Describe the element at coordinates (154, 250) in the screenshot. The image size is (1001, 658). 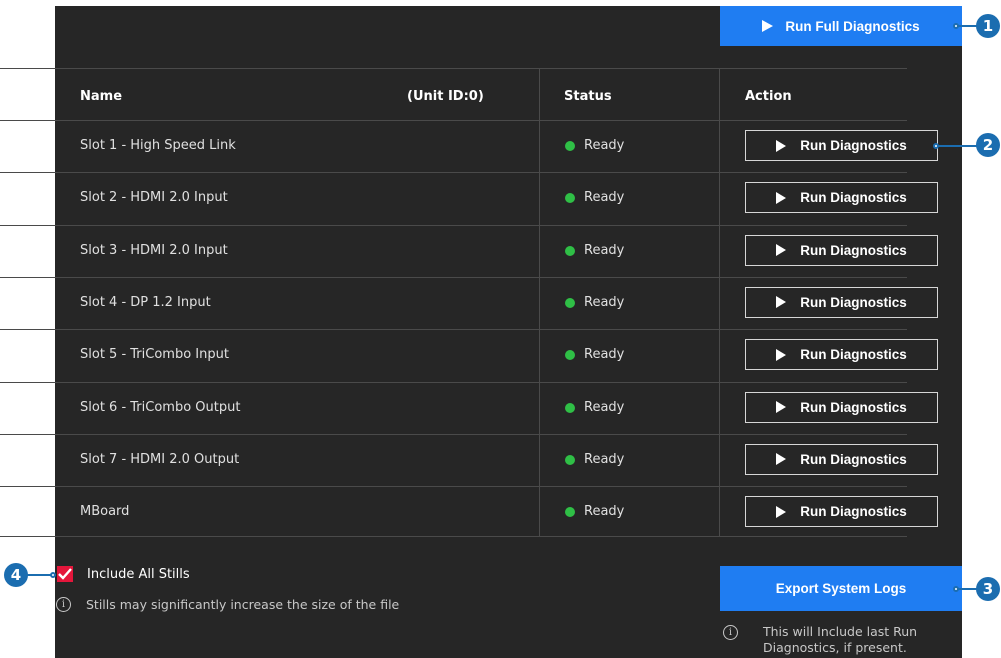
I see `slot-name: Slot 3 - HDMI 2.0 Input` at that location.